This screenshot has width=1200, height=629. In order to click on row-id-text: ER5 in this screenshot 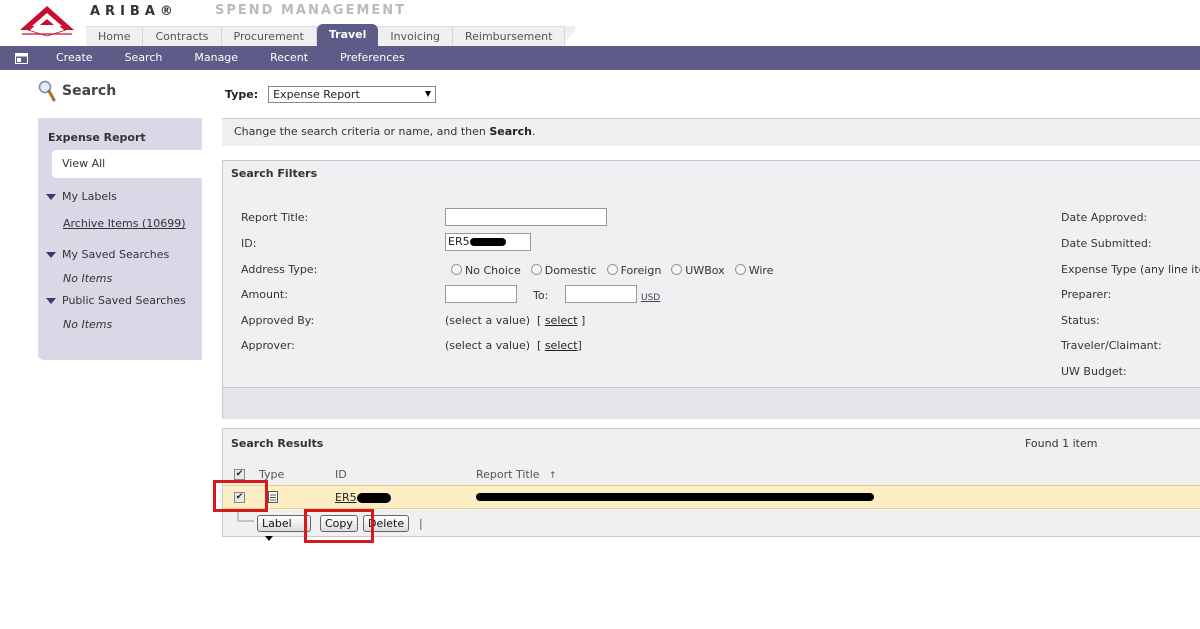, I will do `click(346, 497)`.